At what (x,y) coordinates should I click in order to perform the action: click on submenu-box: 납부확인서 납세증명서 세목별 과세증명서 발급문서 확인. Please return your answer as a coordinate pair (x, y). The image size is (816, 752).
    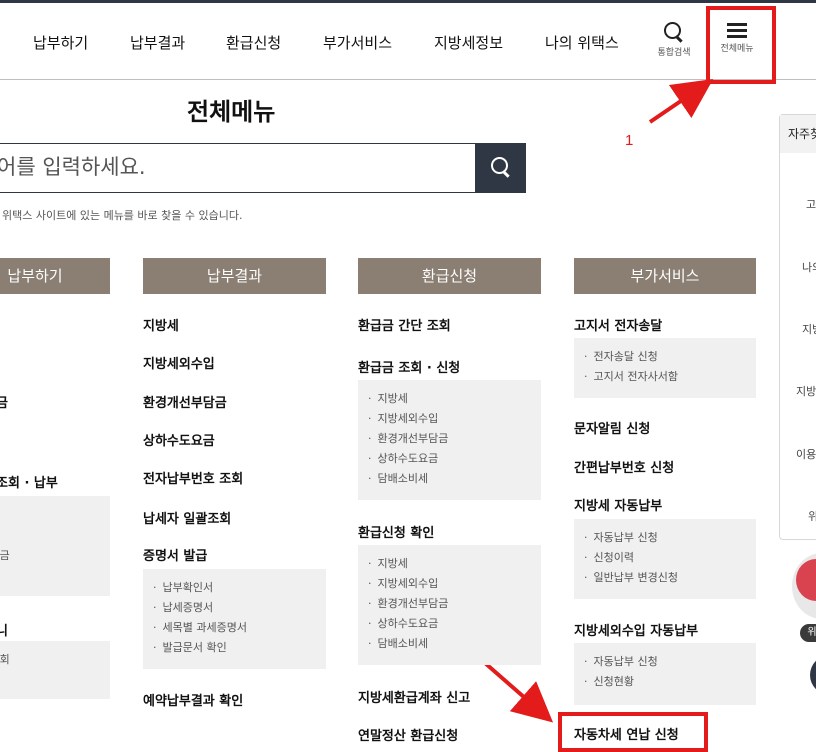
    Looking at the image, I should click on (234, 619).